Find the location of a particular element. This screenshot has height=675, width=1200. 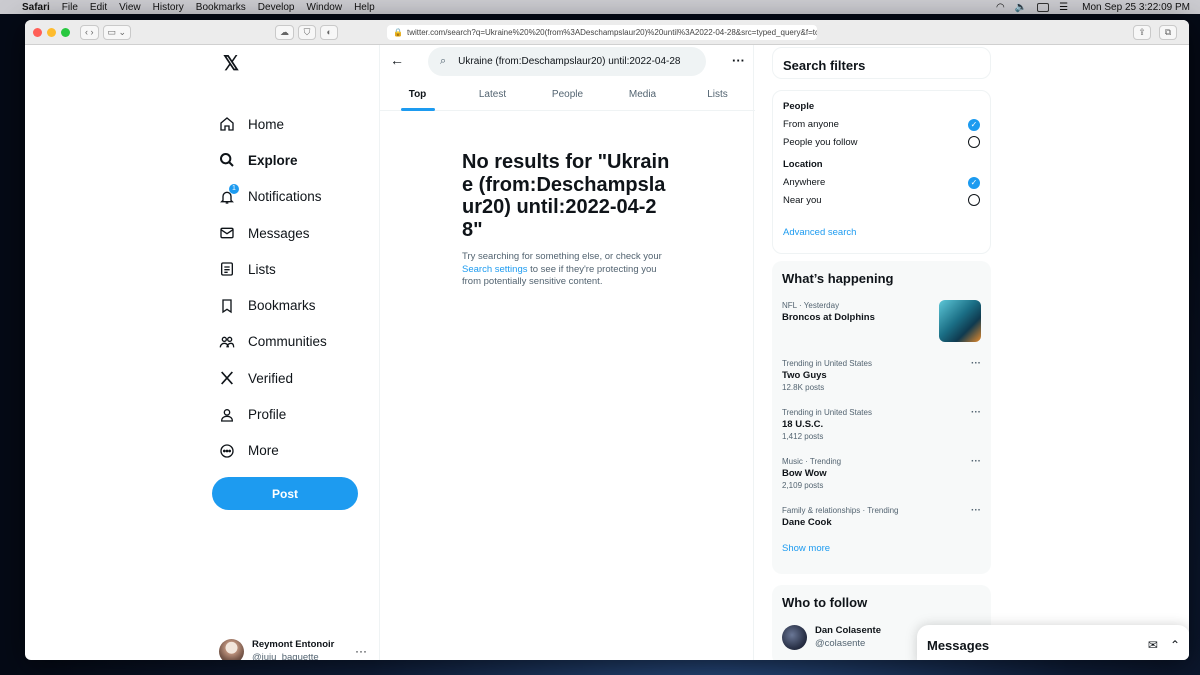

tab-lists: Lists is located at coordinates (717, 96).